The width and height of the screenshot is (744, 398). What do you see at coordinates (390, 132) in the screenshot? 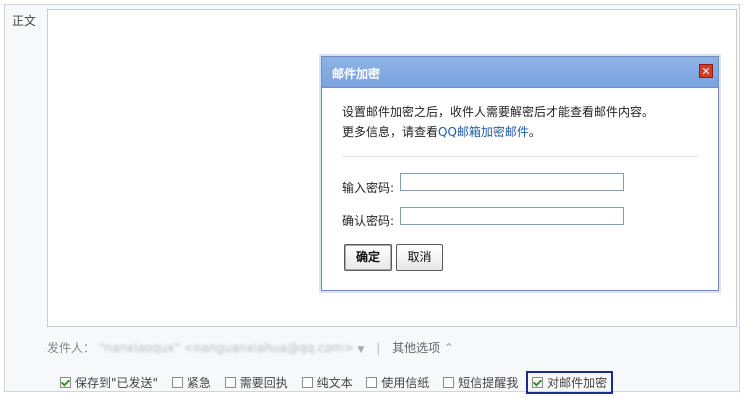
I see `desc-prefix: 更多信息，请查看` at bounding box center [390, 132].